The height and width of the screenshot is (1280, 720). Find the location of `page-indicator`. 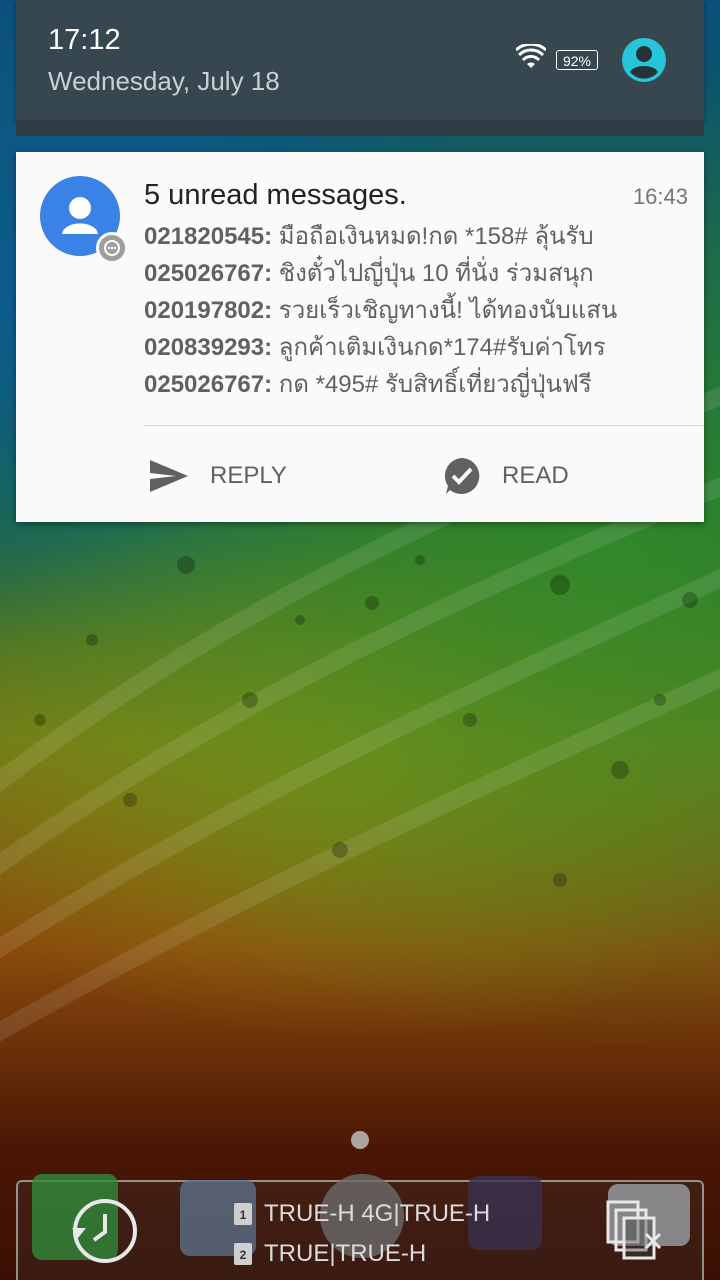

page-indicator is located at coordinates (360, 1140).